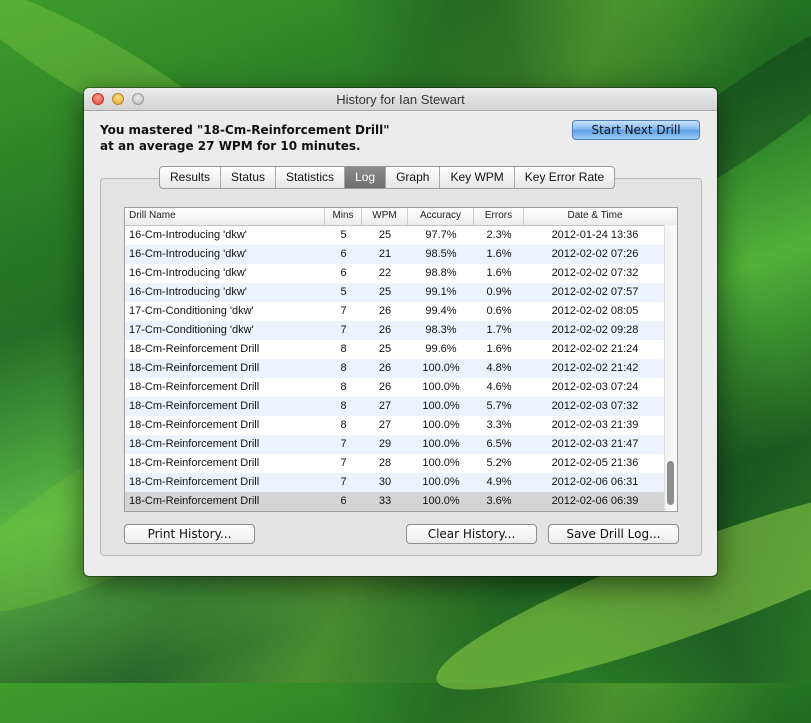  What do you see at coordinates (230, 146) in the screenshot?
I see `mastery-message-line-2: at an average 27 WPM for 10 minutes.` at bounding box center [230, 146].